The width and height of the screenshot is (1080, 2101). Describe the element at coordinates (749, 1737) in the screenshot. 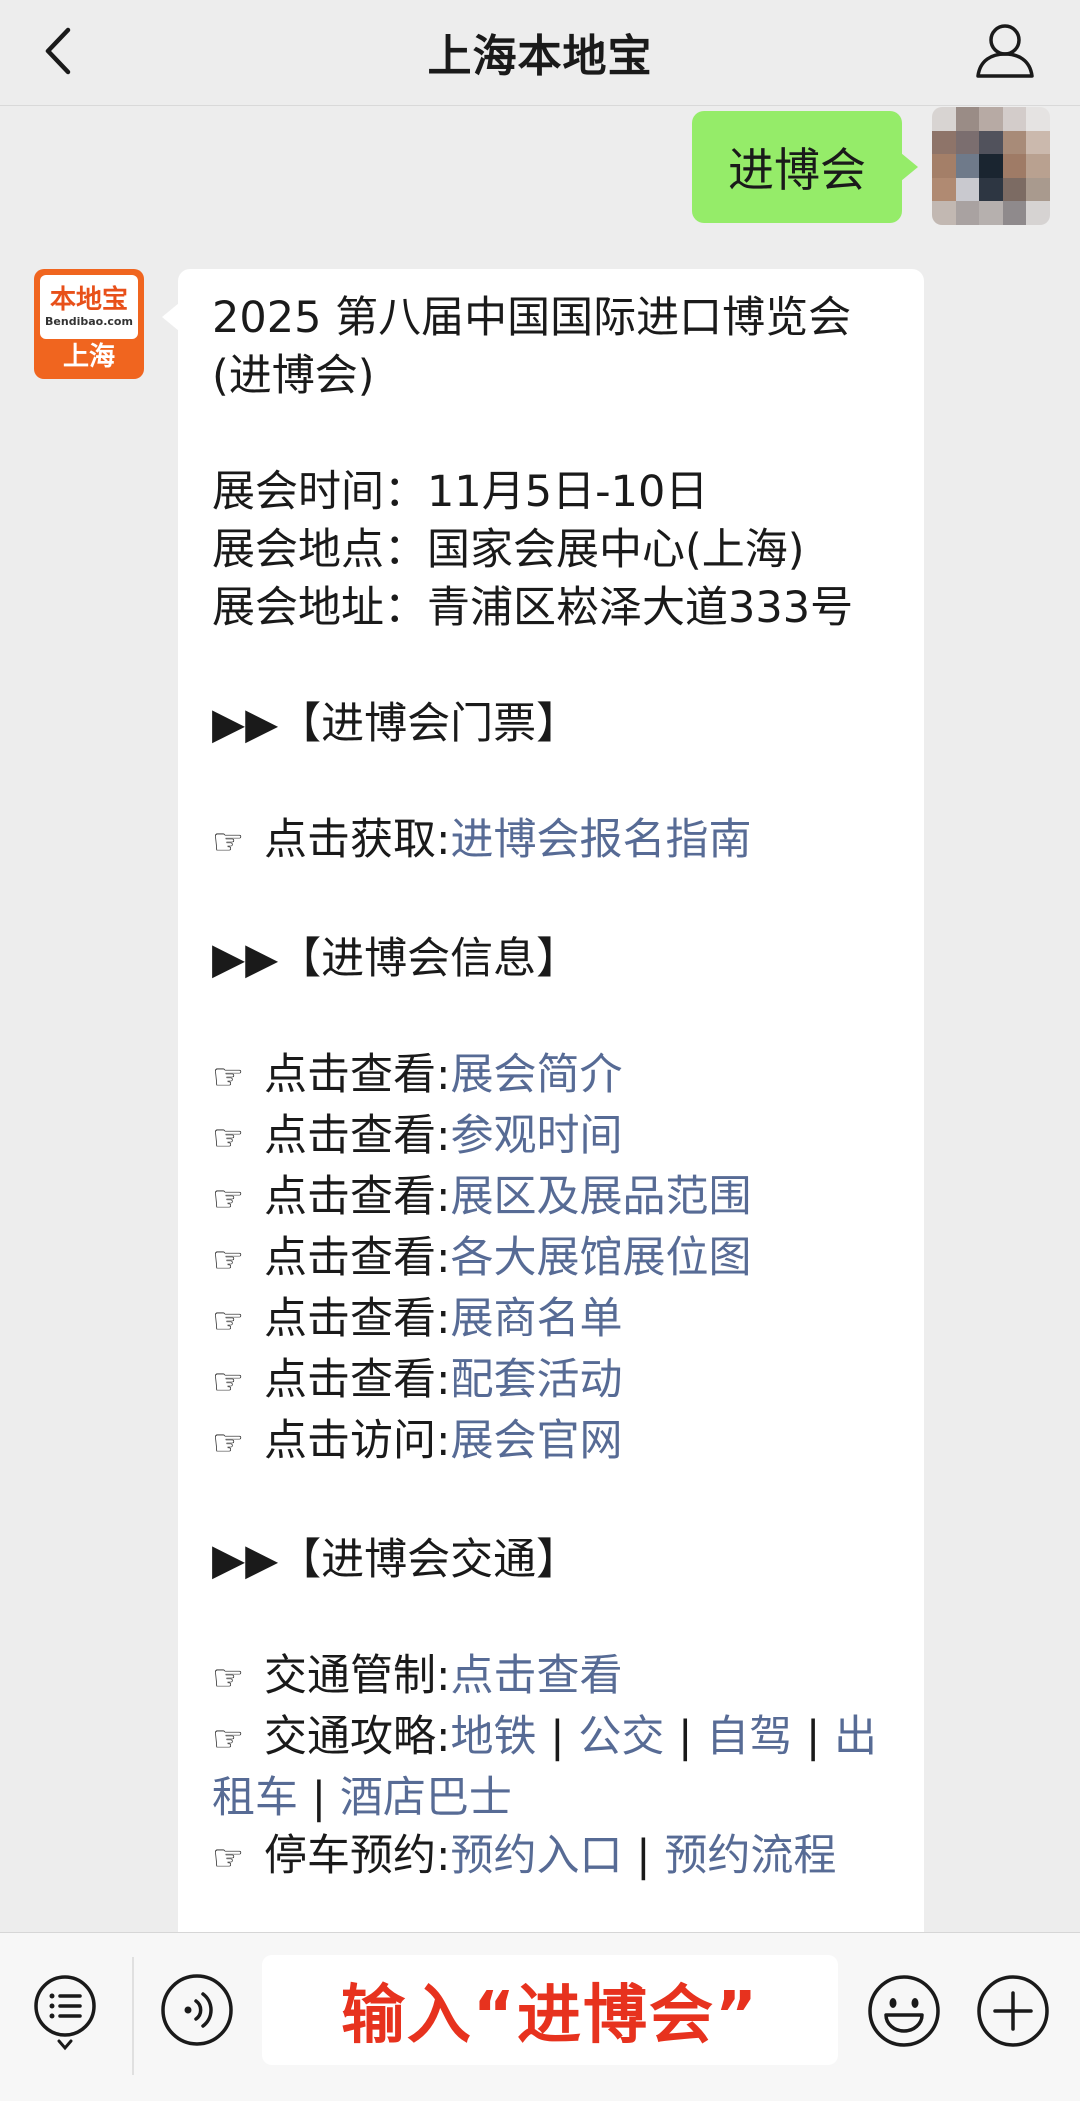

I see `traffic-link-driving: 自驾` at that location.